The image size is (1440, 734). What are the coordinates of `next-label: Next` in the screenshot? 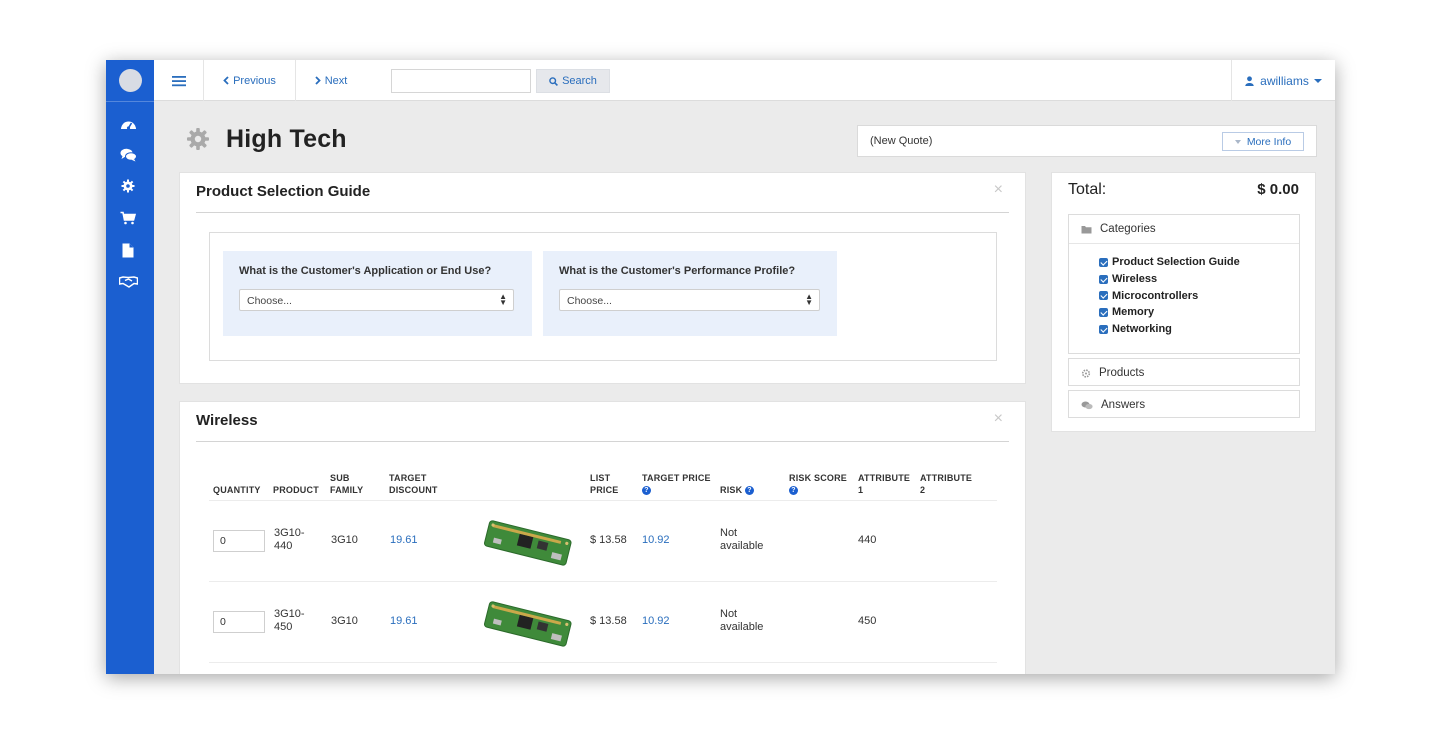 It's located at (336, 80).